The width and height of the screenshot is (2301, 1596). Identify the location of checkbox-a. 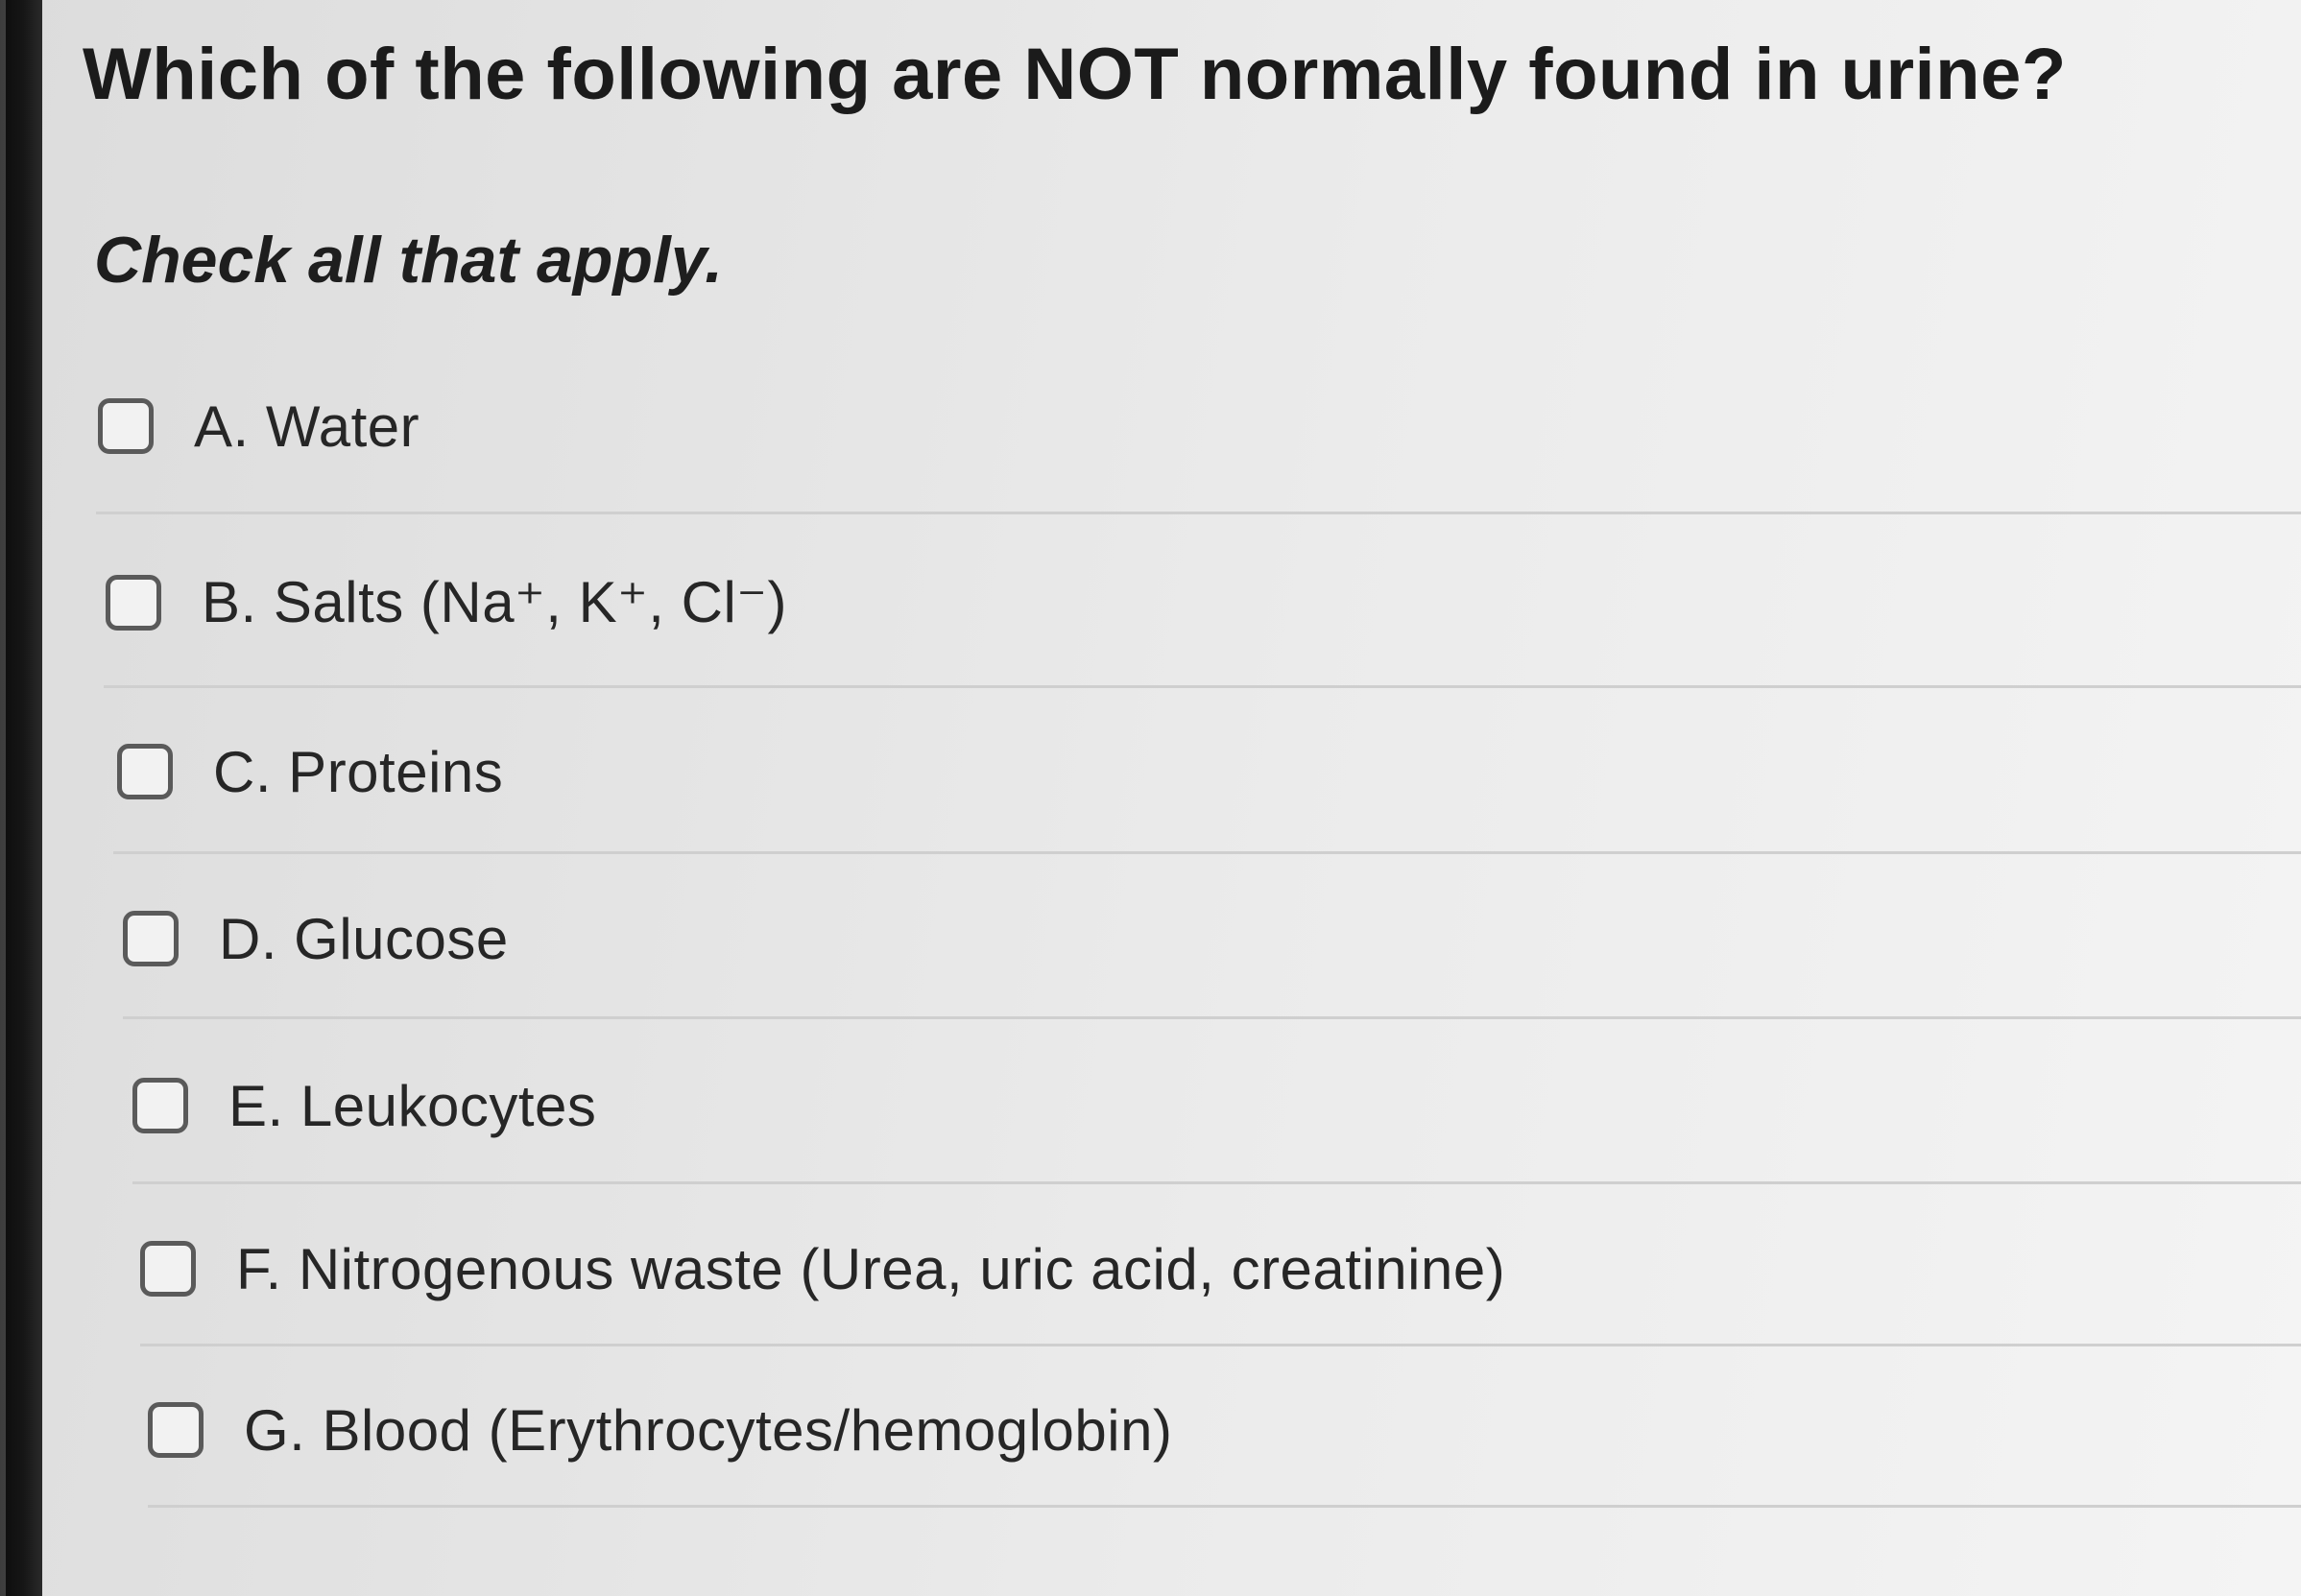
(126, 426).